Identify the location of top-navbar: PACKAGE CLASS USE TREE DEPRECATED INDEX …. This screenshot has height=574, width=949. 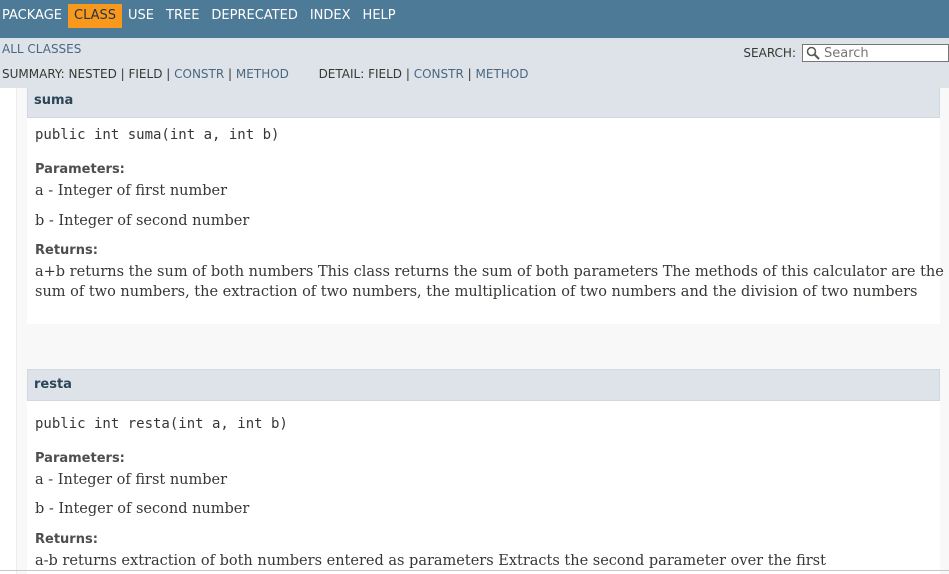
(474, 19).